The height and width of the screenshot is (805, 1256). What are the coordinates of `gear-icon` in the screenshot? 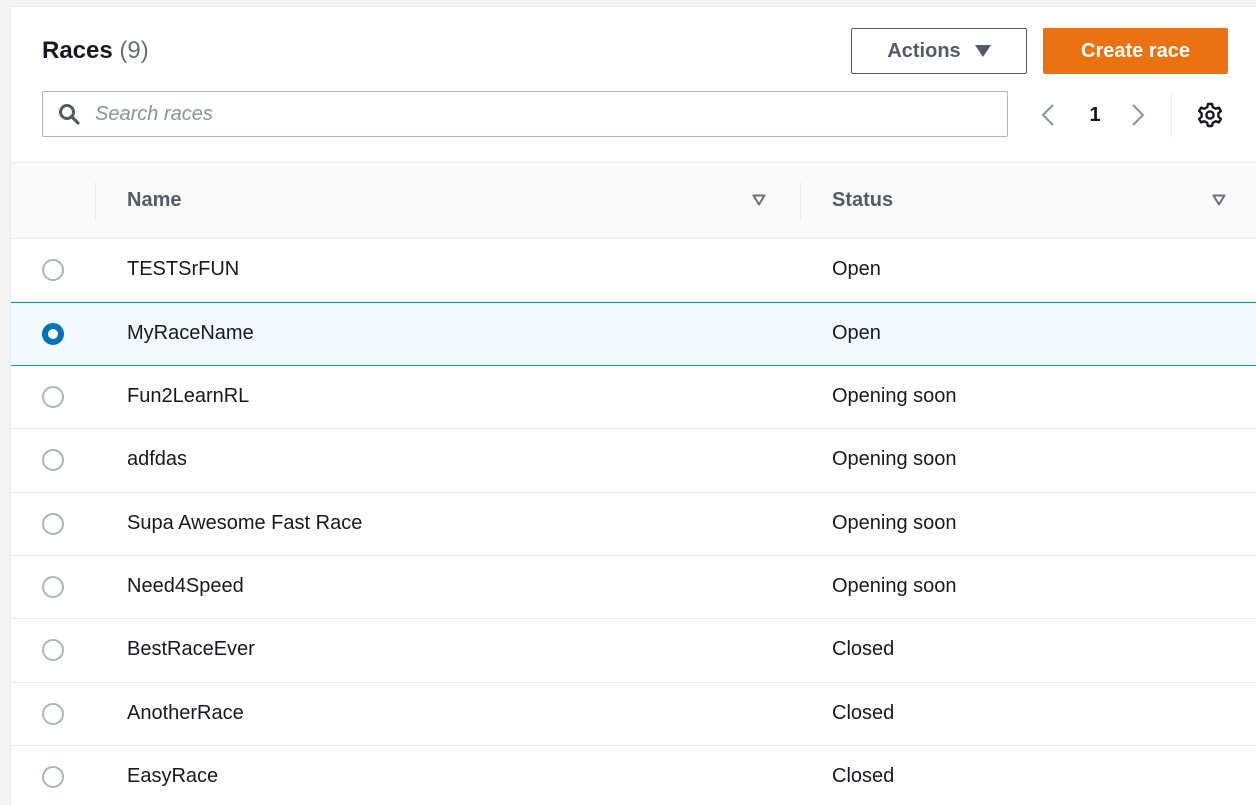 It's located at (1210, 115).